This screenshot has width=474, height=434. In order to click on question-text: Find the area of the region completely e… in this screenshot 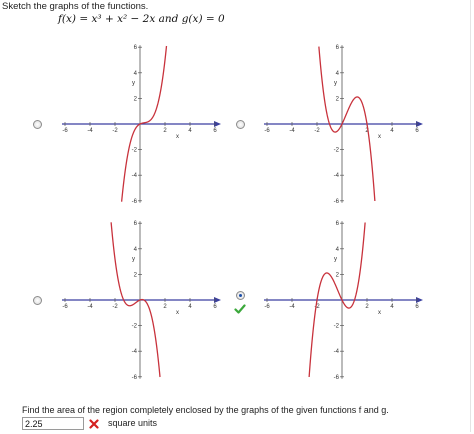, I will do `click(205, 410)`.